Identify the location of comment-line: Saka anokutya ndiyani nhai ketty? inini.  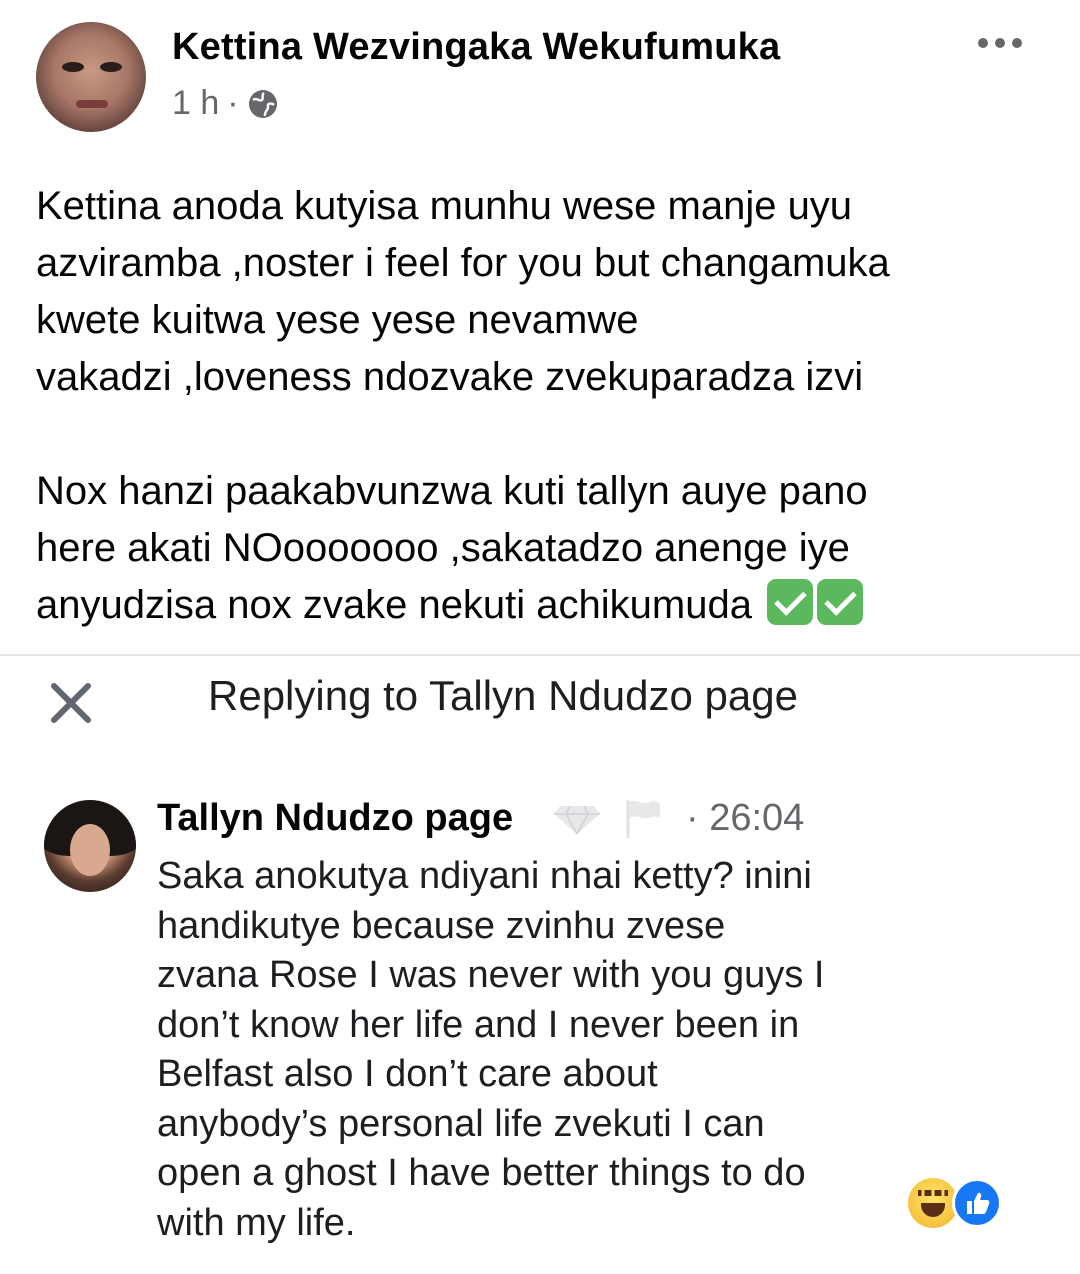
(484, 876).